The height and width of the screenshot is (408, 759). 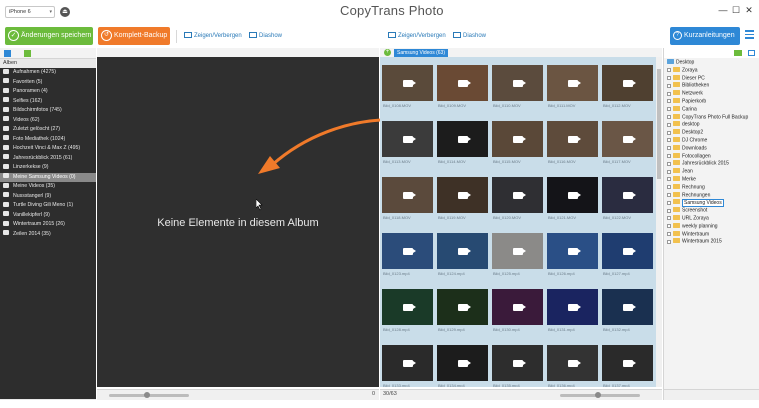 I want to click on album-item: Meine Videos (35), so click(x=48, y=187).